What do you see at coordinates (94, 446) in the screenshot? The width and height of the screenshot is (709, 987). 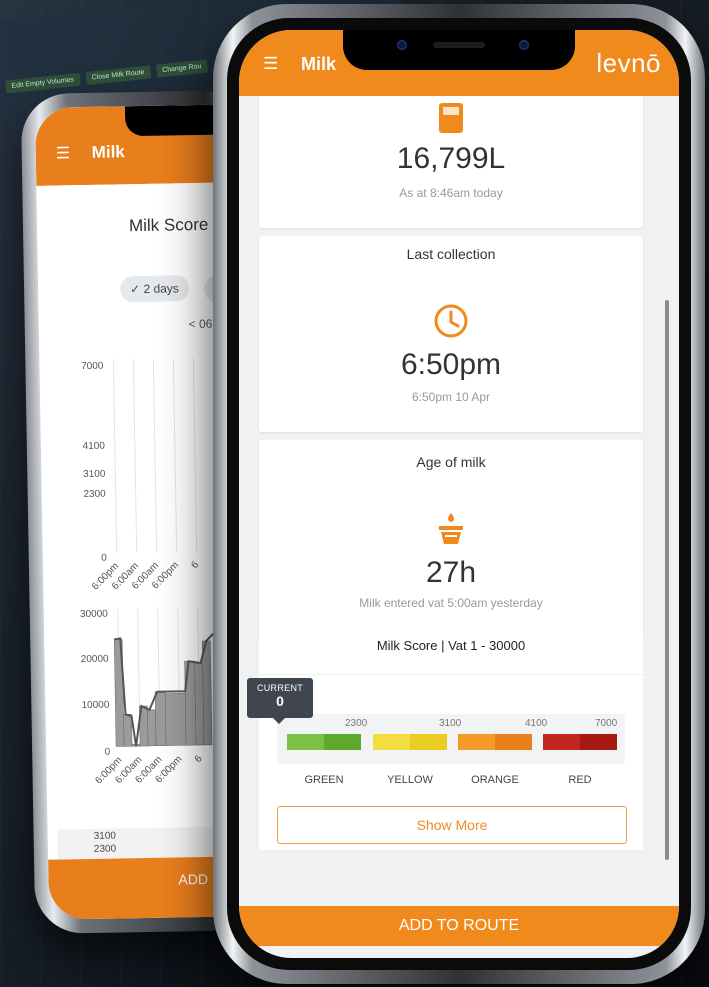 I see `axis-tick-label: 4100` at bounding box center [94, 446].